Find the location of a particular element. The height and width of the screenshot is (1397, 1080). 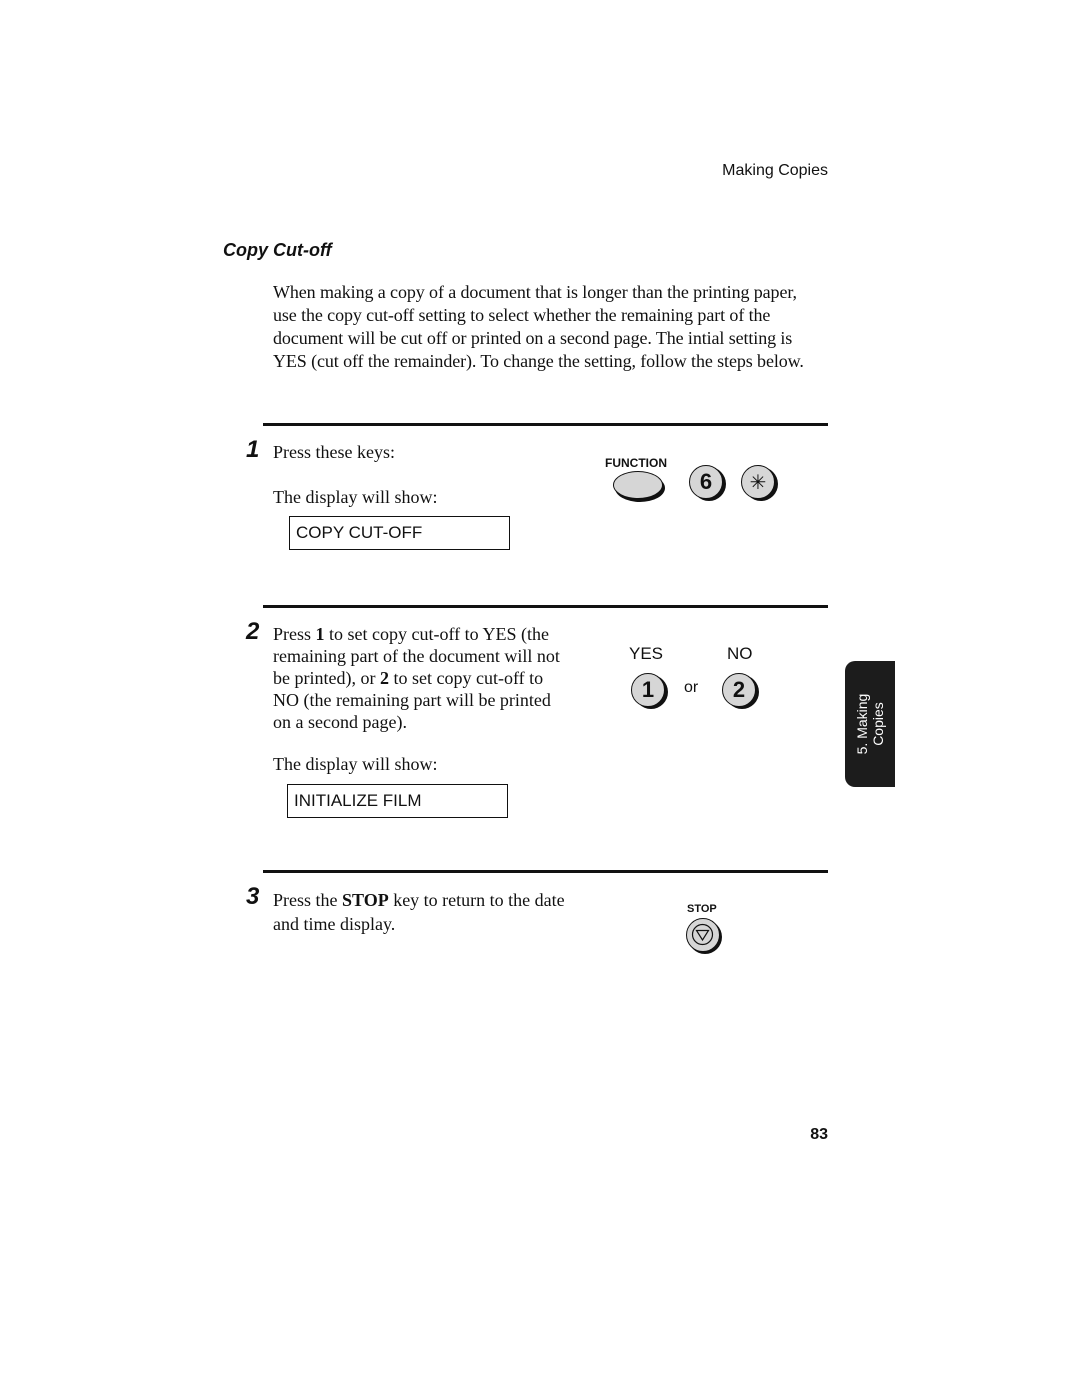

key-ref: STOP is located at coordinates (365, 900).